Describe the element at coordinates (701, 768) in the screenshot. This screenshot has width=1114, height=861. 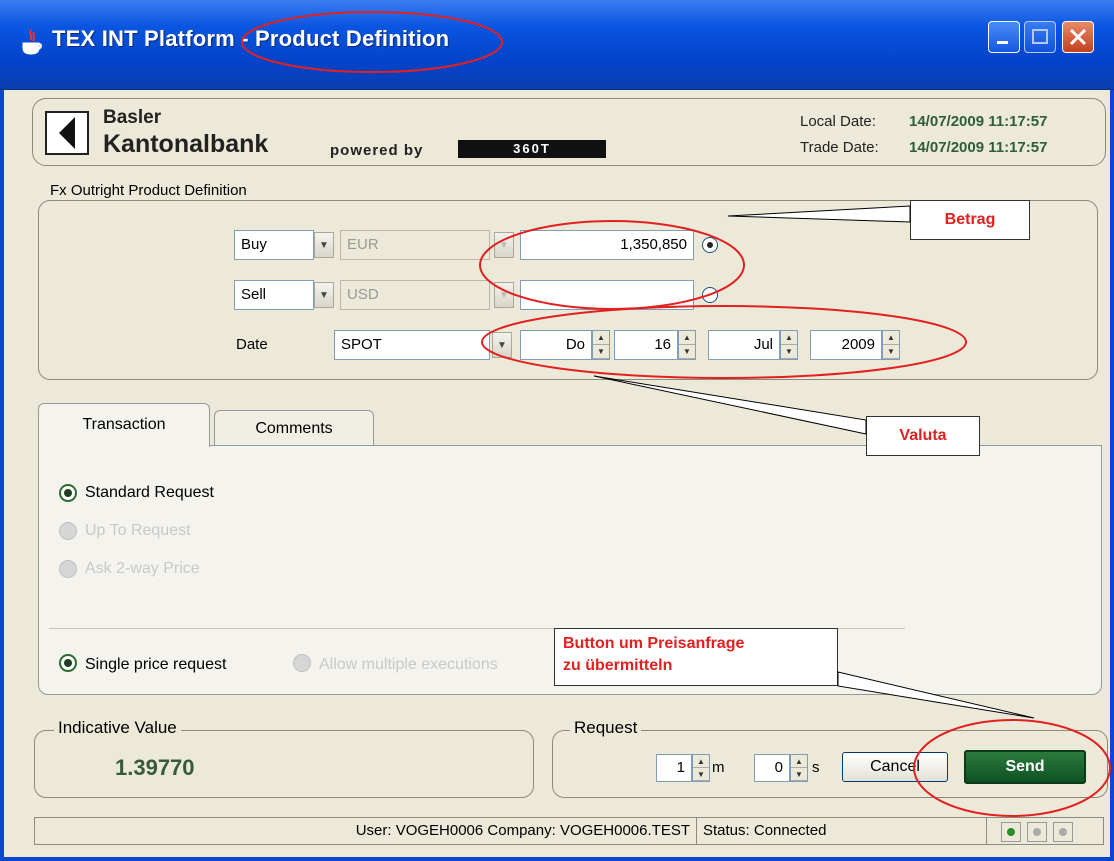
I see `minutes-spinner: ▲ ▼` at that location.